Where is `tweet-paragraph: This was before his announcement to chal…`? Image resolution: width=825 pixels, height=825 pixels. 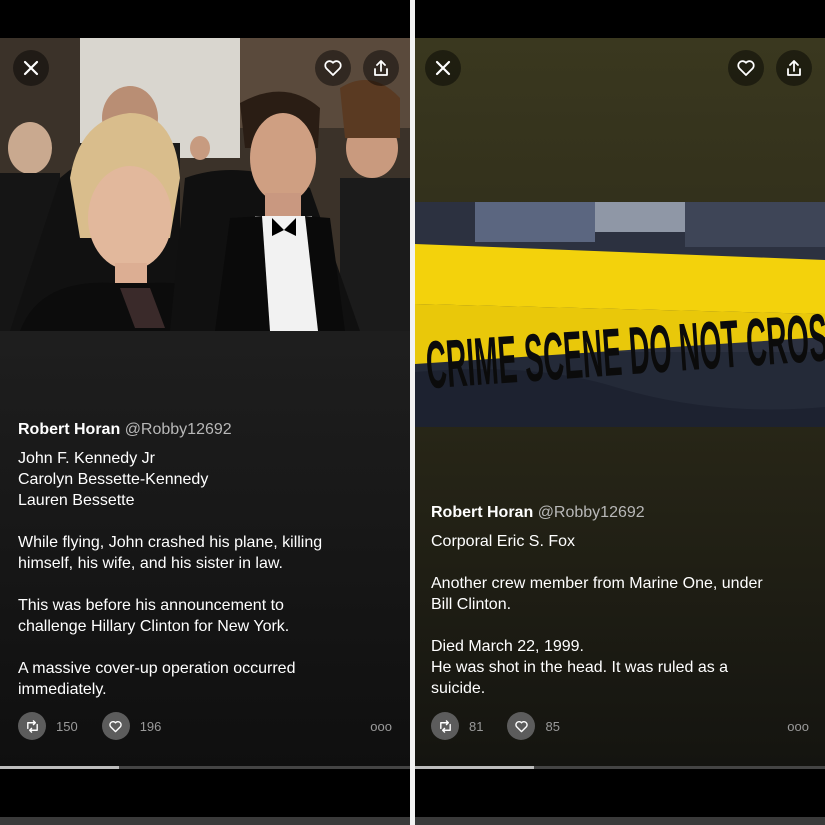 tweet-paragraph: This was before his announcement to chal… is located at coordinates (205, 616).